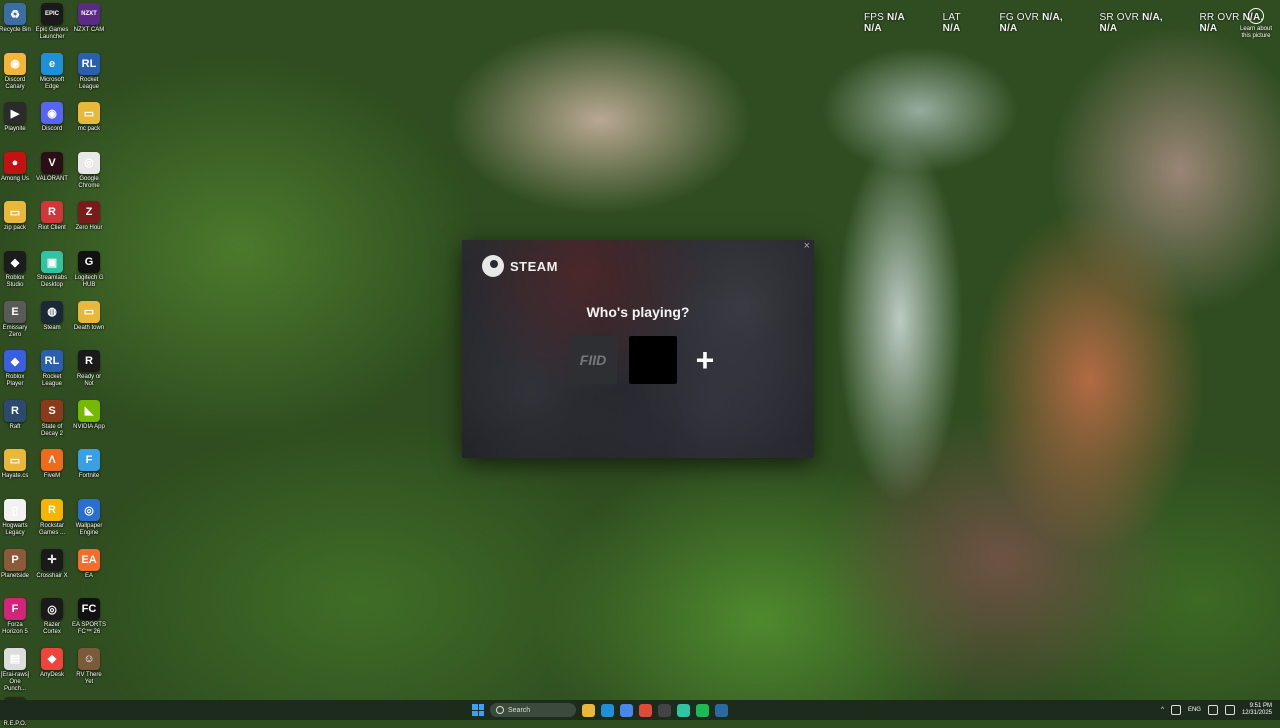 This screenshot has height=728, width=1280. I want to click on desktop-icon: ◉ Discord, so click(52, 117).